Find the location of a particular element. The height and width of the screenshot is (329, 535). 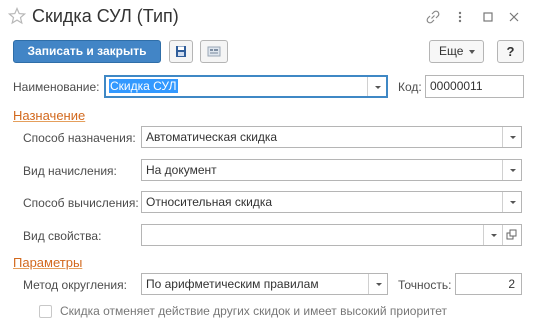

save-button is located at coordinates (181, 51).